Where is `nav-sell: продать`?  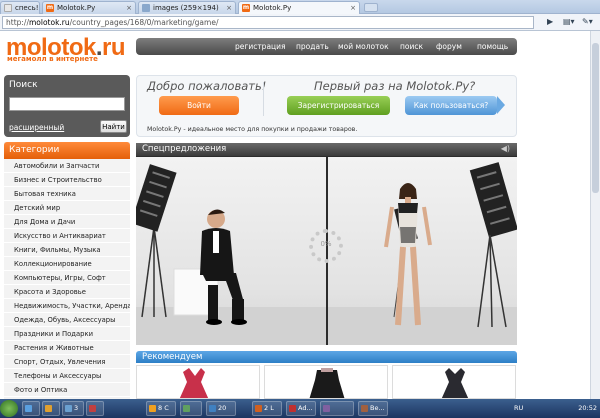 nav-sell: продать is located at coordinates (312, 46).